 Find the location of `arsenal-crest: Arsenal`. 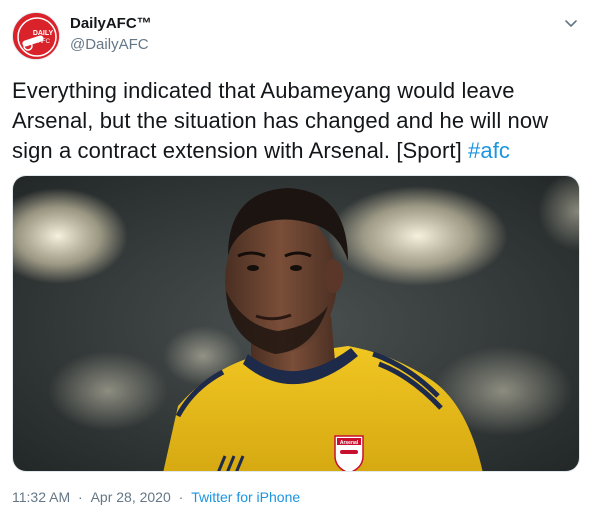

arsenal-crest: Arsenal is located at coordinates (349, 453).